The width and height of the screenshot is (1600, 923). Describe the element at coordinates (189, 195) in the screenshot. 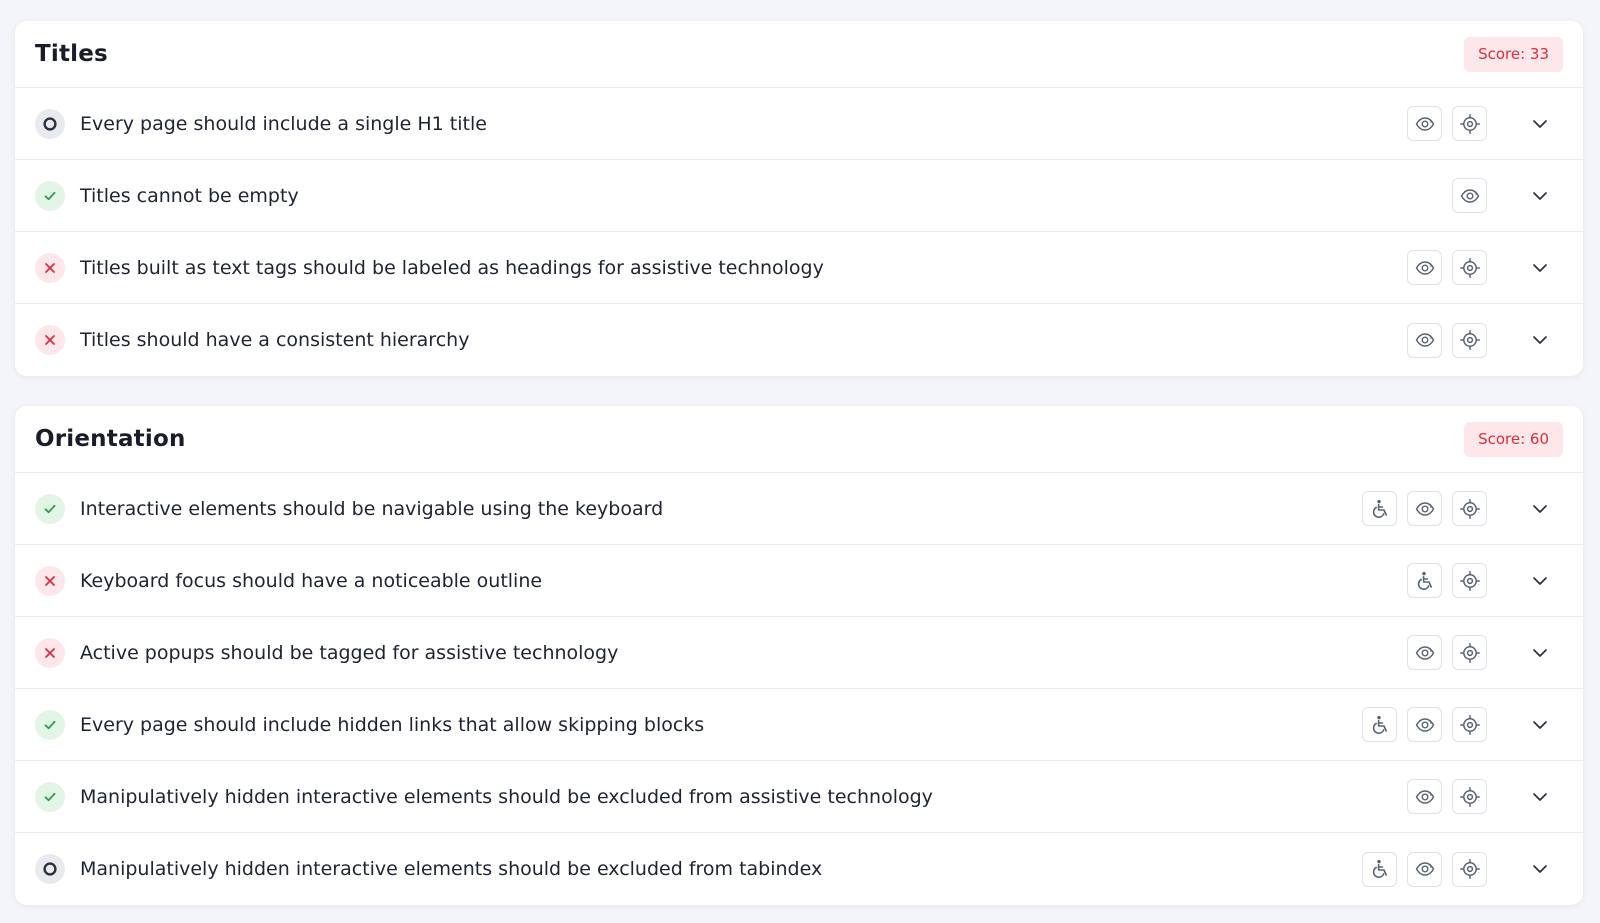

I see `rule-text: Titles cannot be empty` at that location.